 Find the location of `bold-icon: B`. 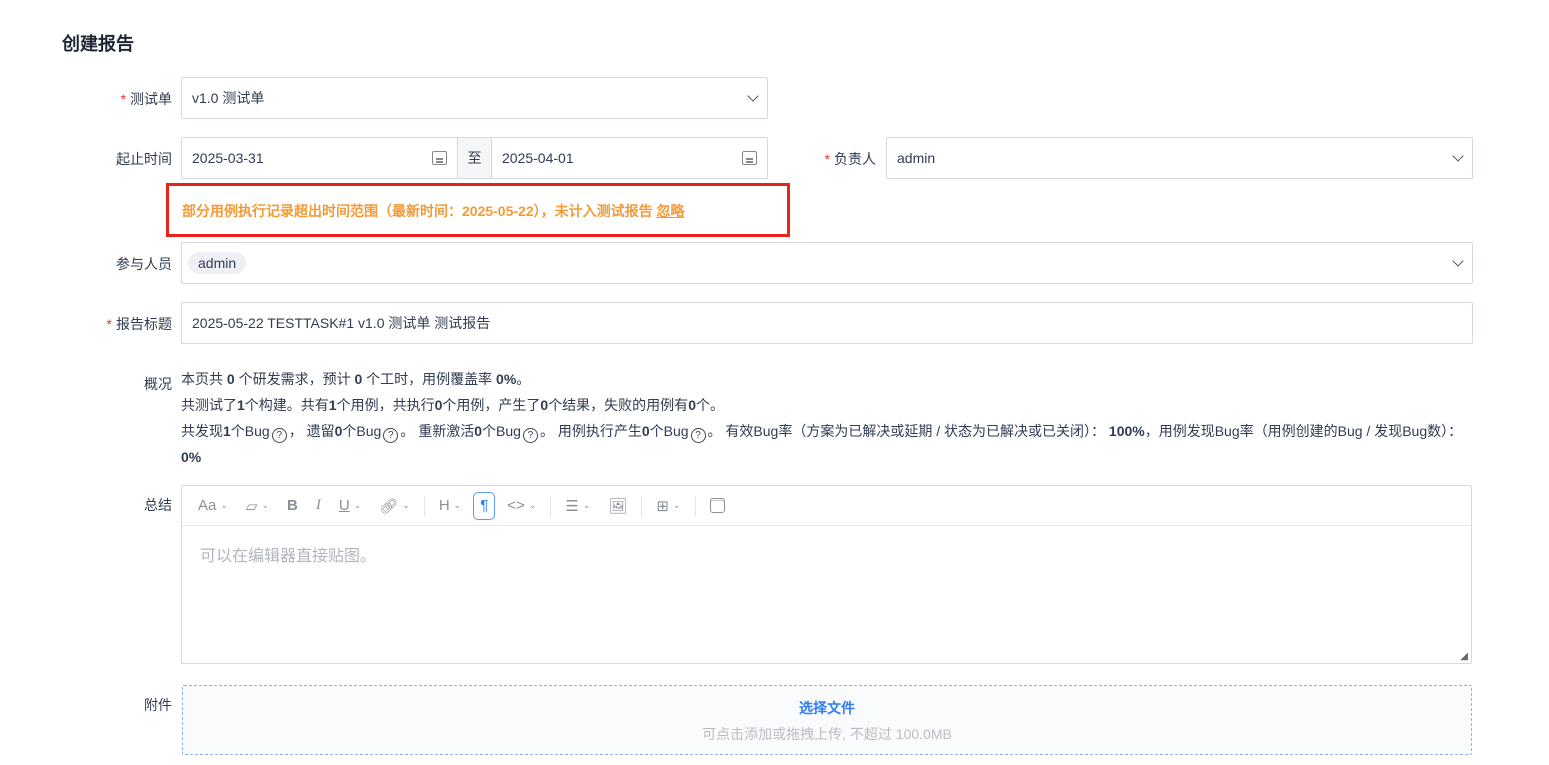

bold-icon: B is located at coordinates (292, 505).